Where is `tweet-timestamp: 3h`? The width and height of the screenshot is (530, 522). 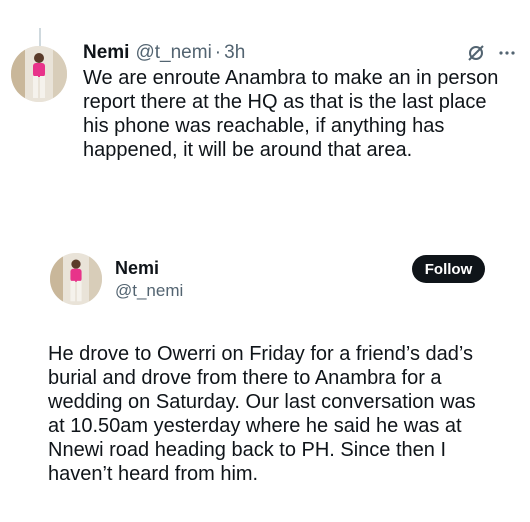 tweet-timestamp: 3h is located at coordinates (234, 53).